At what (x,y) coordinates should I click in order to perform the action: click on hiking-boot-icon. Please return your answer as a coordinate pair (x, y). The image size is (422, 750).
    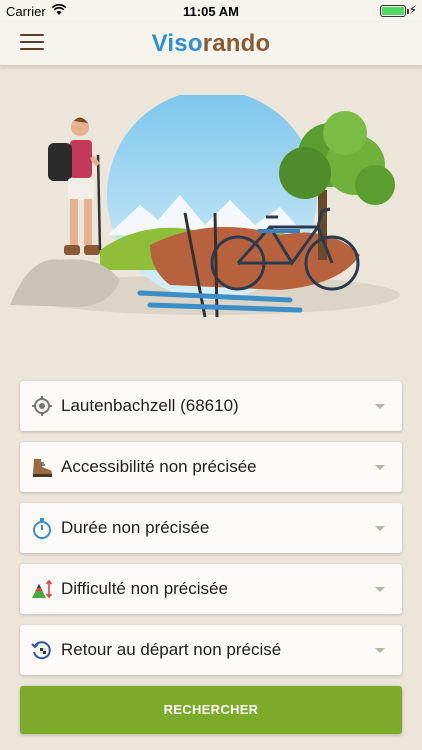
    Looking at the image, I should click on (42, 468).